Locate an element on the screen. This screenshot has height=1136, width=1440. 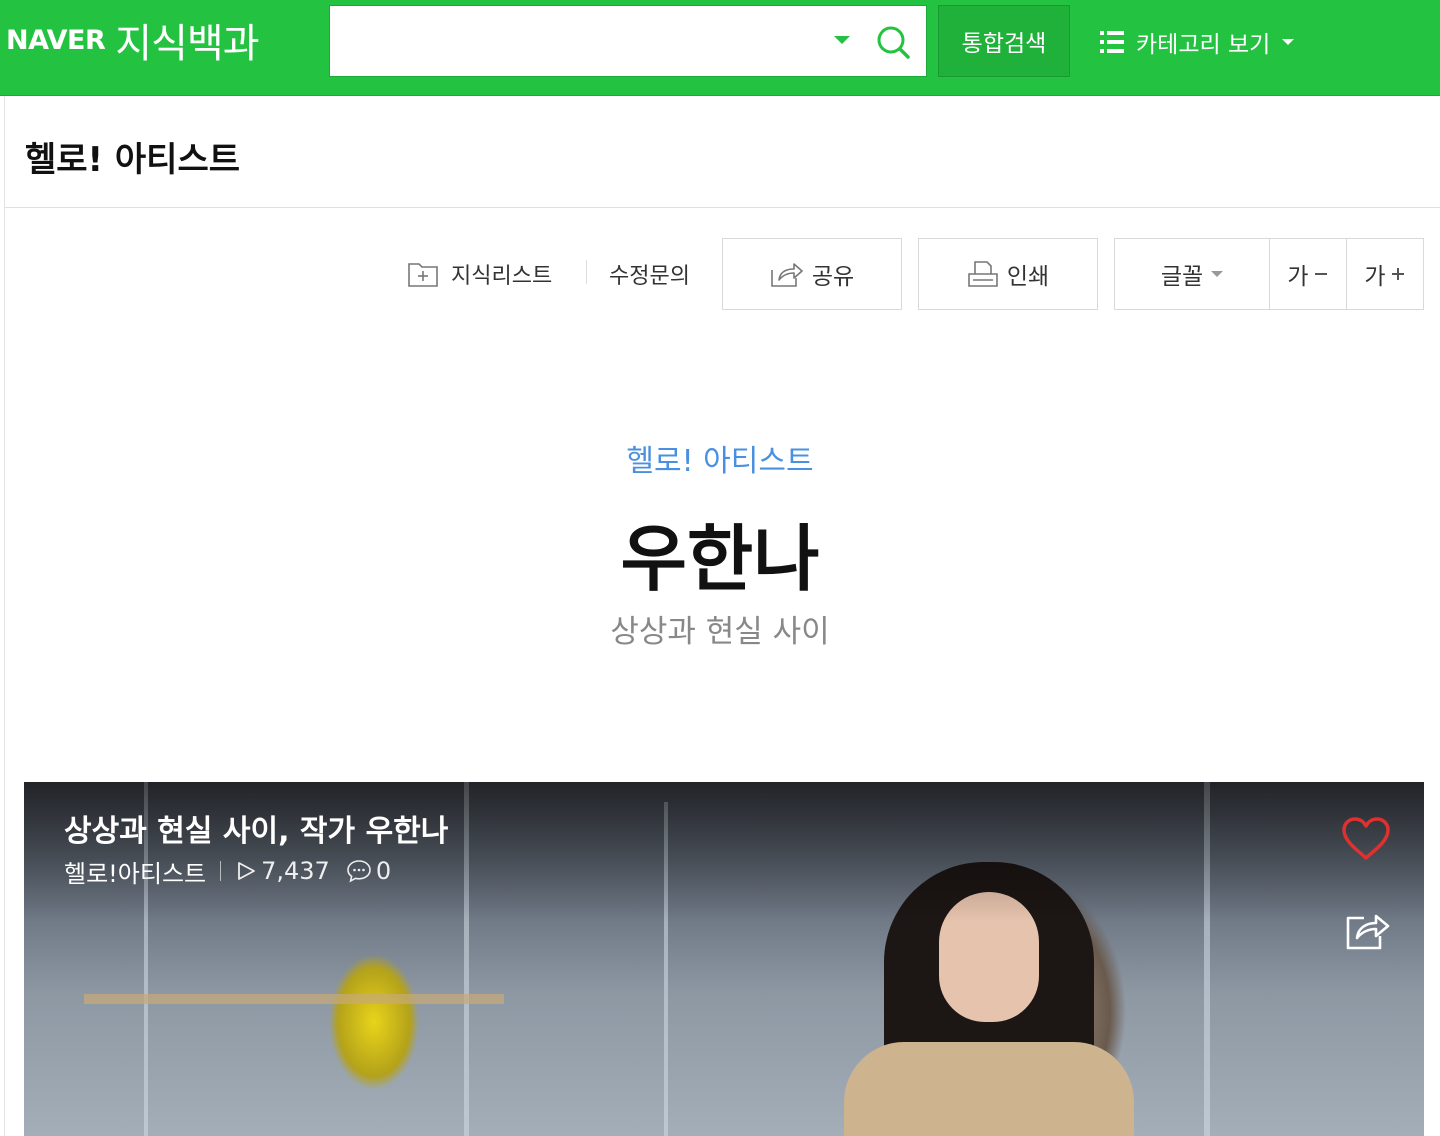
share-button: 공유 is located at coordinates (812, 274).